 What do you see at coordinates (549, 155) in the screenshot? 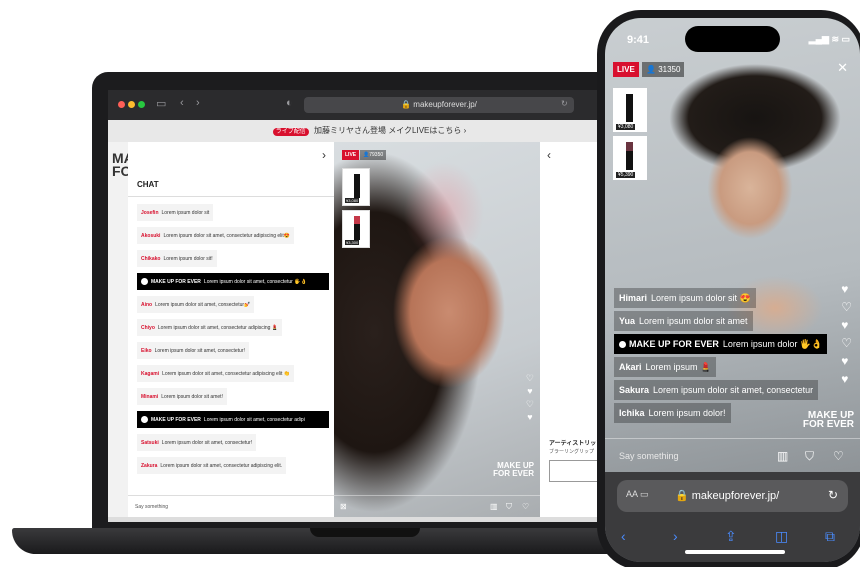
I see `chevron-left-icon: ‹` at bounding box center [549, 155].